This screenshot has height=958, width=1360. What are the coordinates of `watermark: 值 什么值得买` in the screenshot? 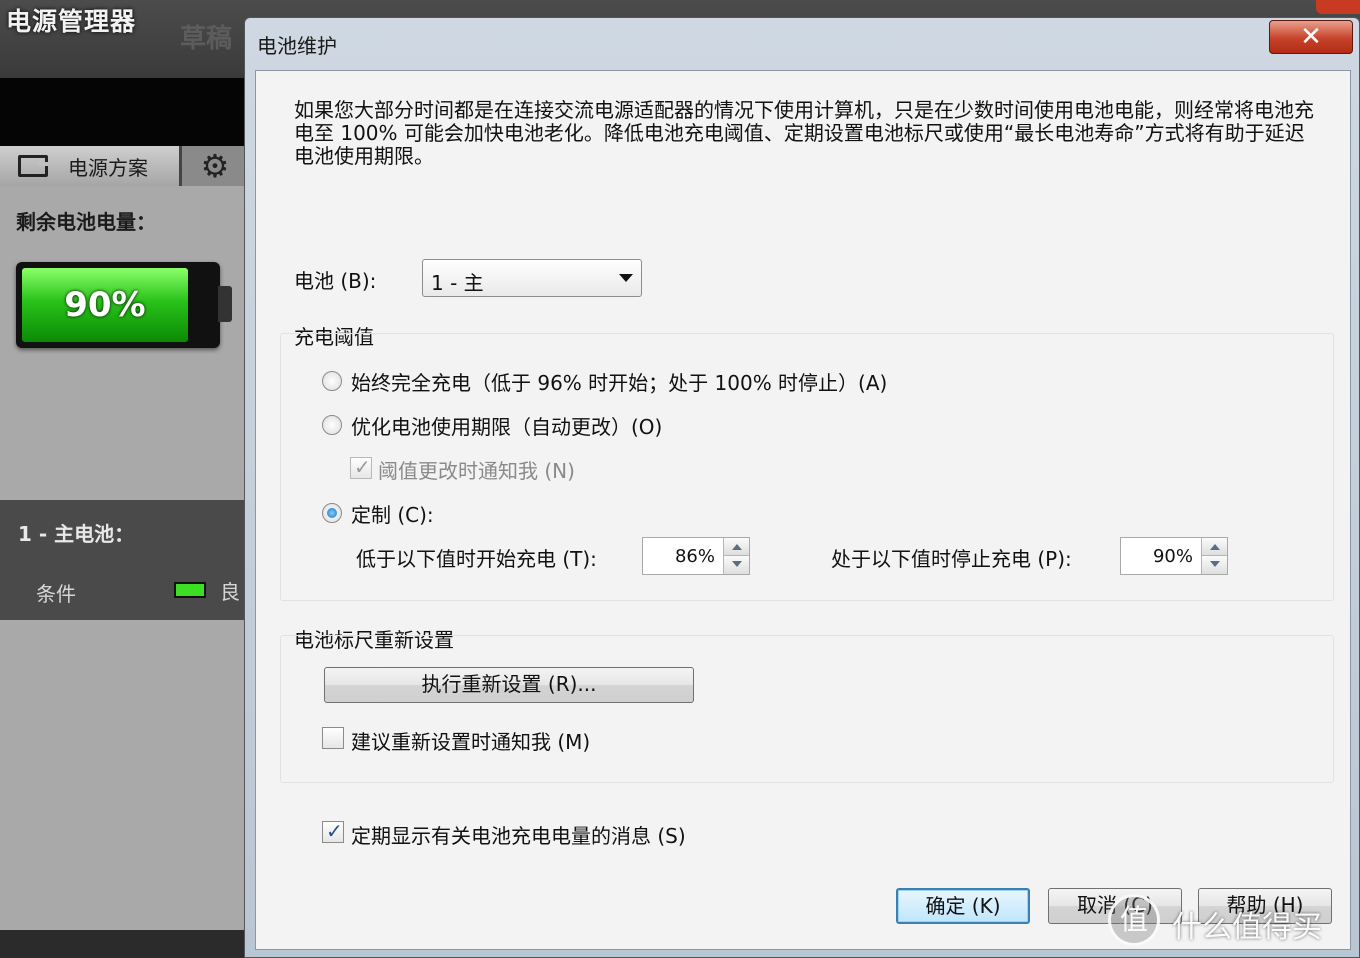 It's located at (1228, 920).